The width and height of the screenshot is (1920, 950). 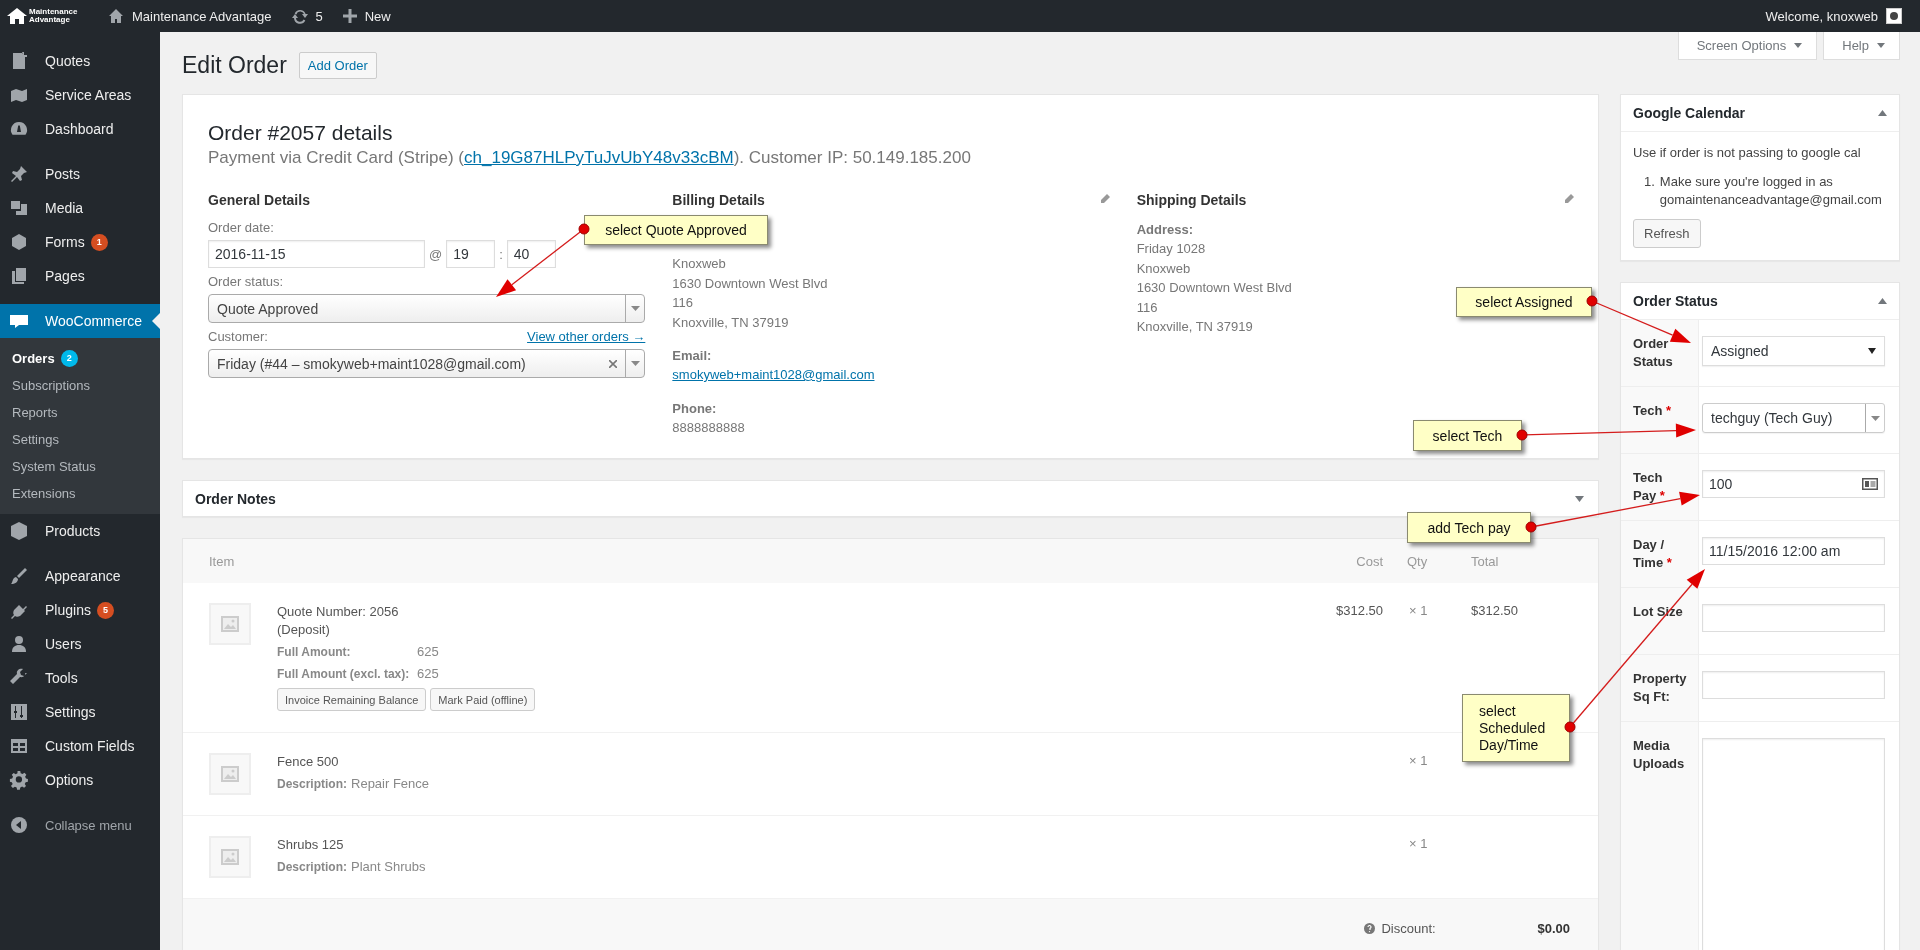 I want to click on media-icon, so click(x=19, y=208).